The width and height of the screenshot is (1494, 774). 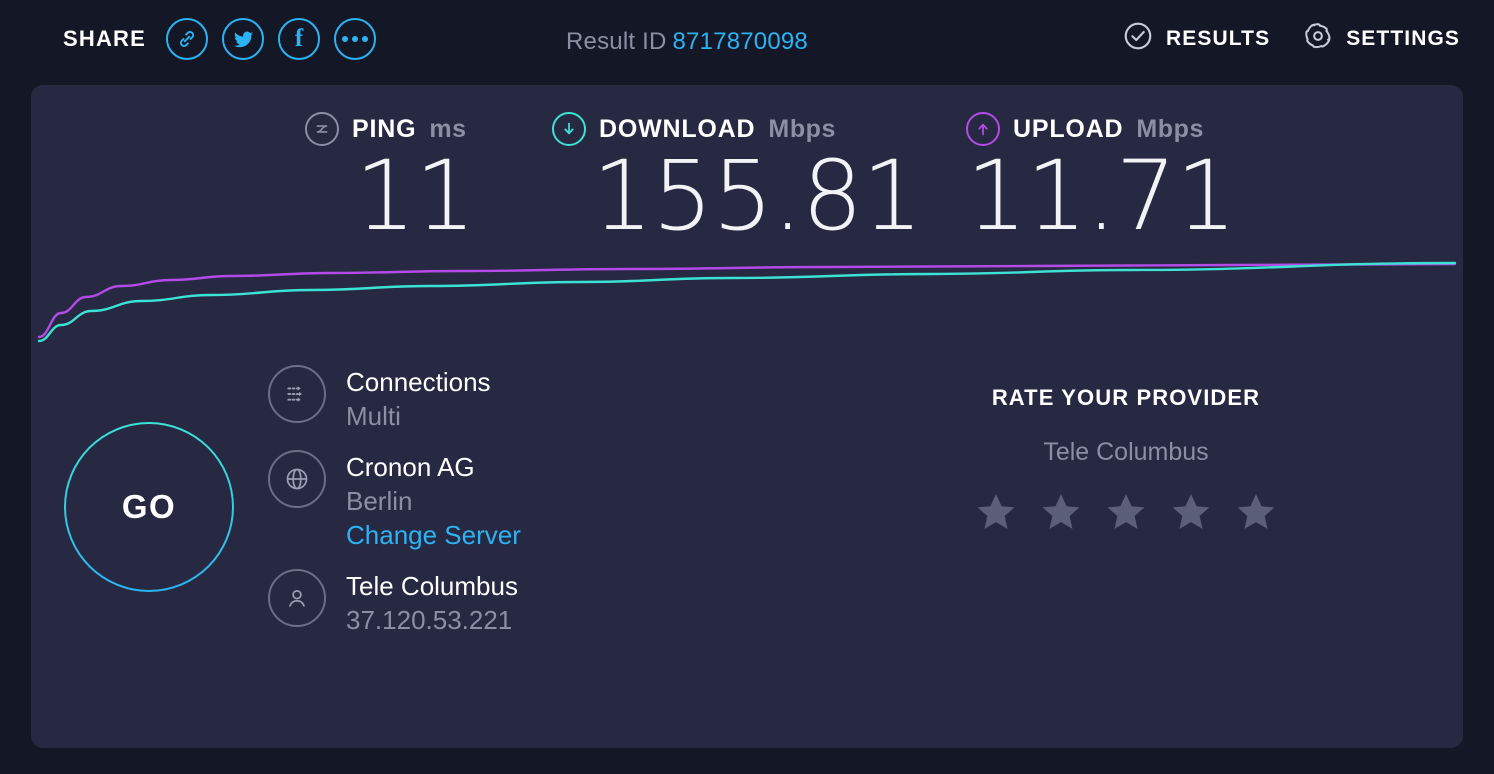 What do you see at coordinates (243, 39) in the screenshot?
I see `twitter-icon` at bounding box center [243, 39].